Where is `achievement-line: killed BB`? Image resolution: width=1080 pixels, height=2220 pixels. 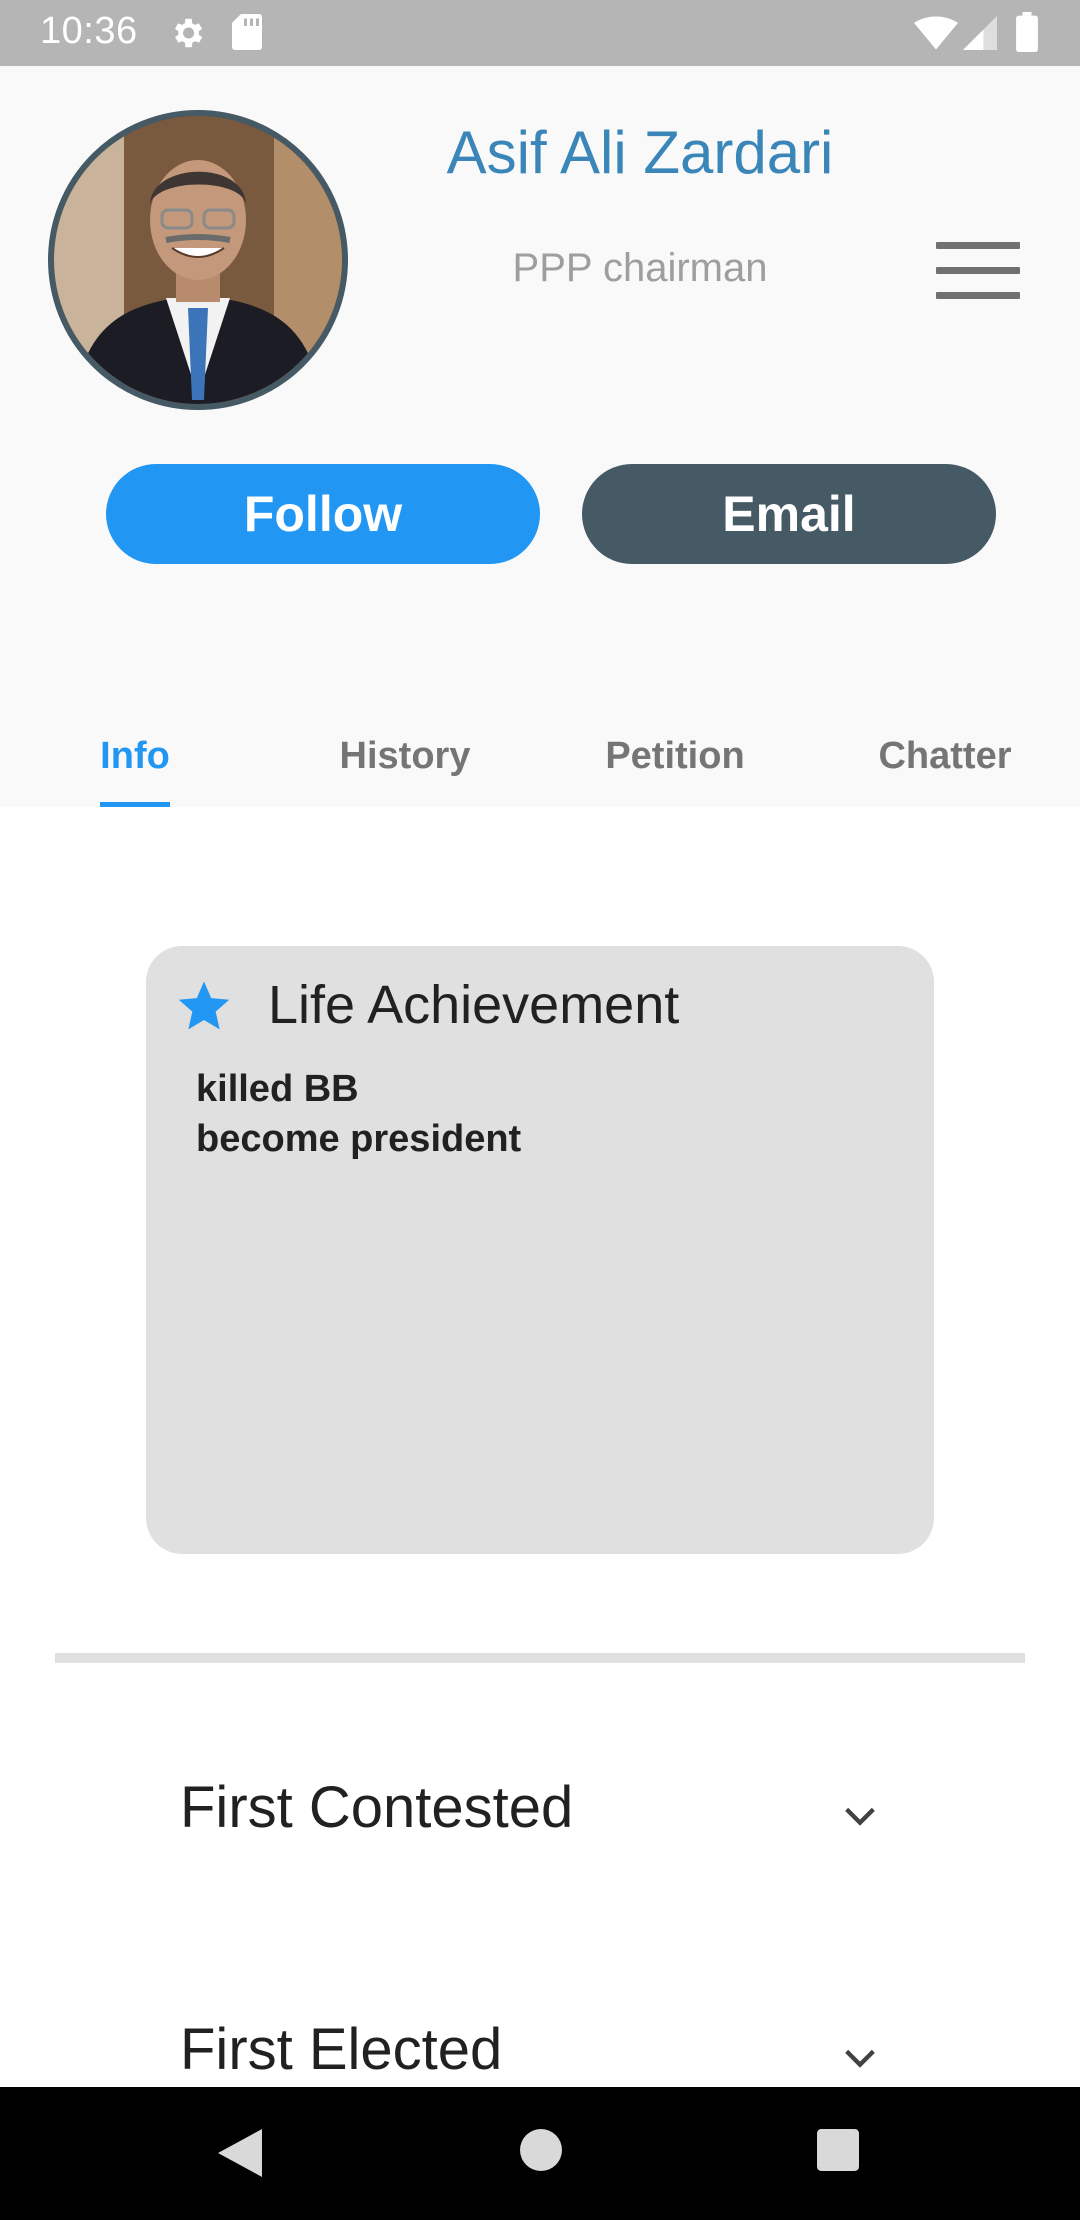
achievement-line: killed BB is located at coordinates (277, 1089).